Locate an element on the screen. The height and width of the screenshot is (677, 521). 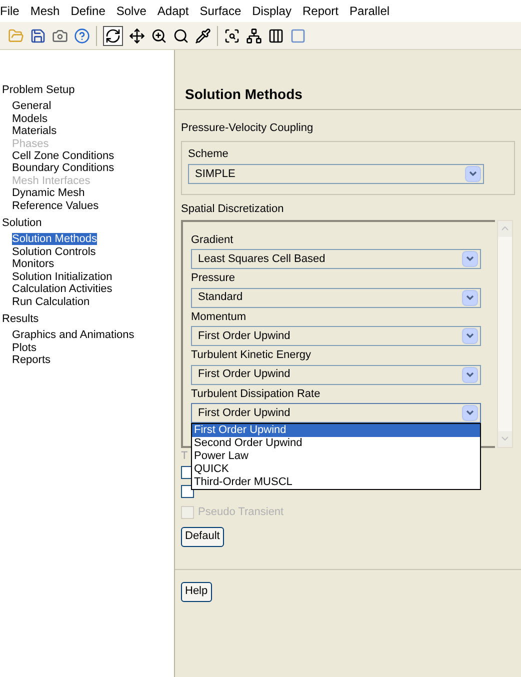
tree-section: Solution is located at coordinates (87, 223).